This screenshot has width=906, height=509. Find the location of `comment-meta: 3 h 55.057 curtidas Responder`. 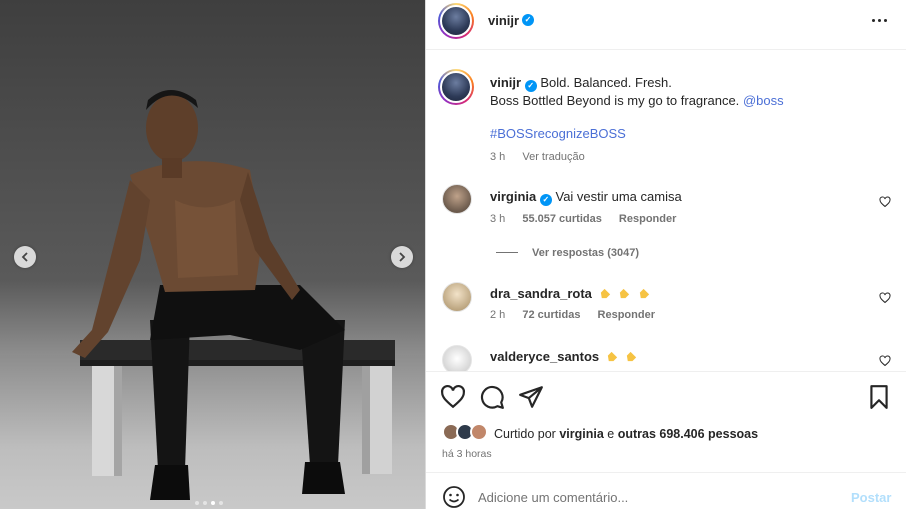

comment-meta: 3 h 55.057 curtidas Responder is located at coordinates (590, 219).